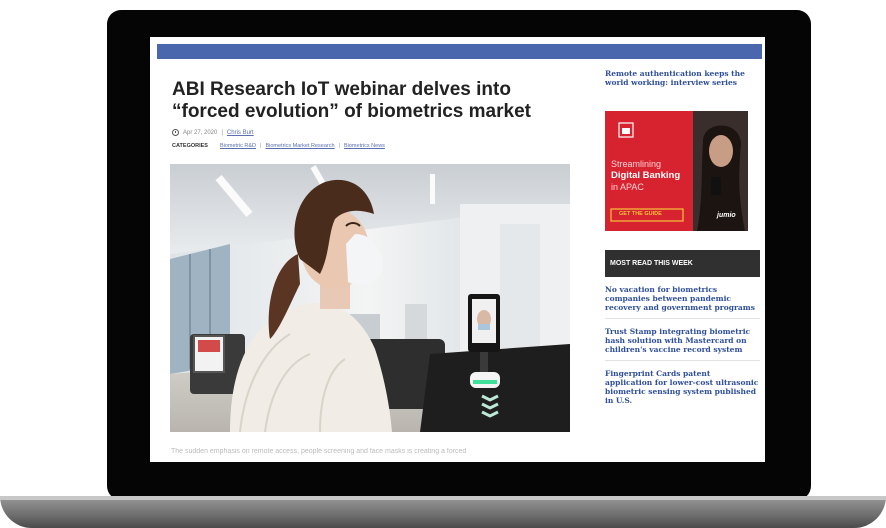 This screenshot has height=528, width=886. I want to click on category-link: Biometrics News, so click(364, 146).